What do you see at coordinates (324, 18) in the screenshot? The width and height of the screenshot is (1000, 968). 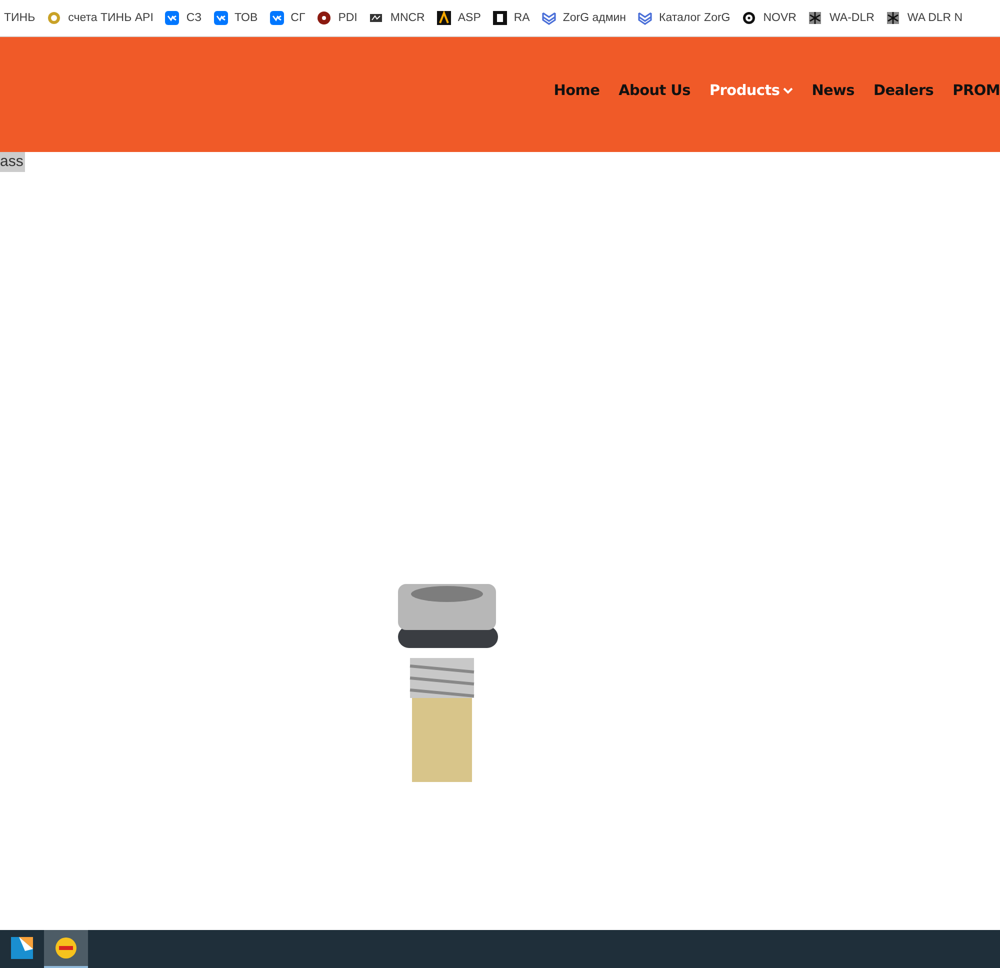 I see `ball-icon` at bounding box center [324, 18].